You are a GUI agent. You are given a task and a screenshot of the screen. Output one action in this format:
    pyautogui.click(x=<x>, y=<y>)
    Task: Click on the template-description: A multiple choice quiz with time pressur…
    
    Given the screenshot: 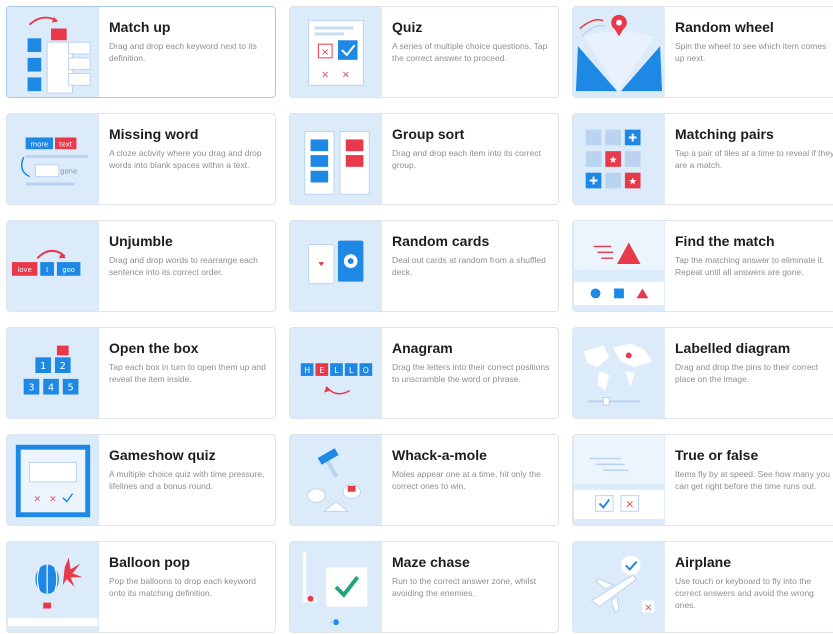 What is the action you would take?
    pyautogui.click(x=187, y=480)
    